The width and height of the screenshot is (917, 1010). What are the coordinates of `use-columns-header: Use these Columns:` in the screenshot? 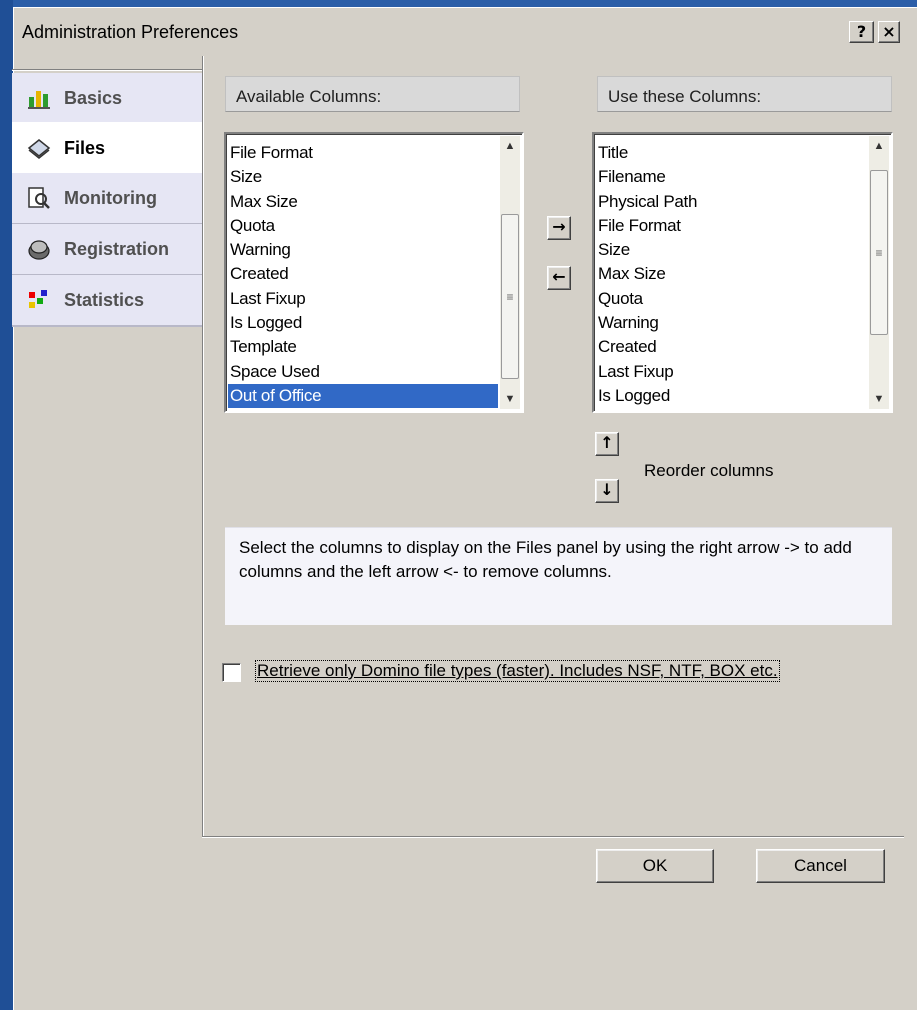 It's located at (744, 94).